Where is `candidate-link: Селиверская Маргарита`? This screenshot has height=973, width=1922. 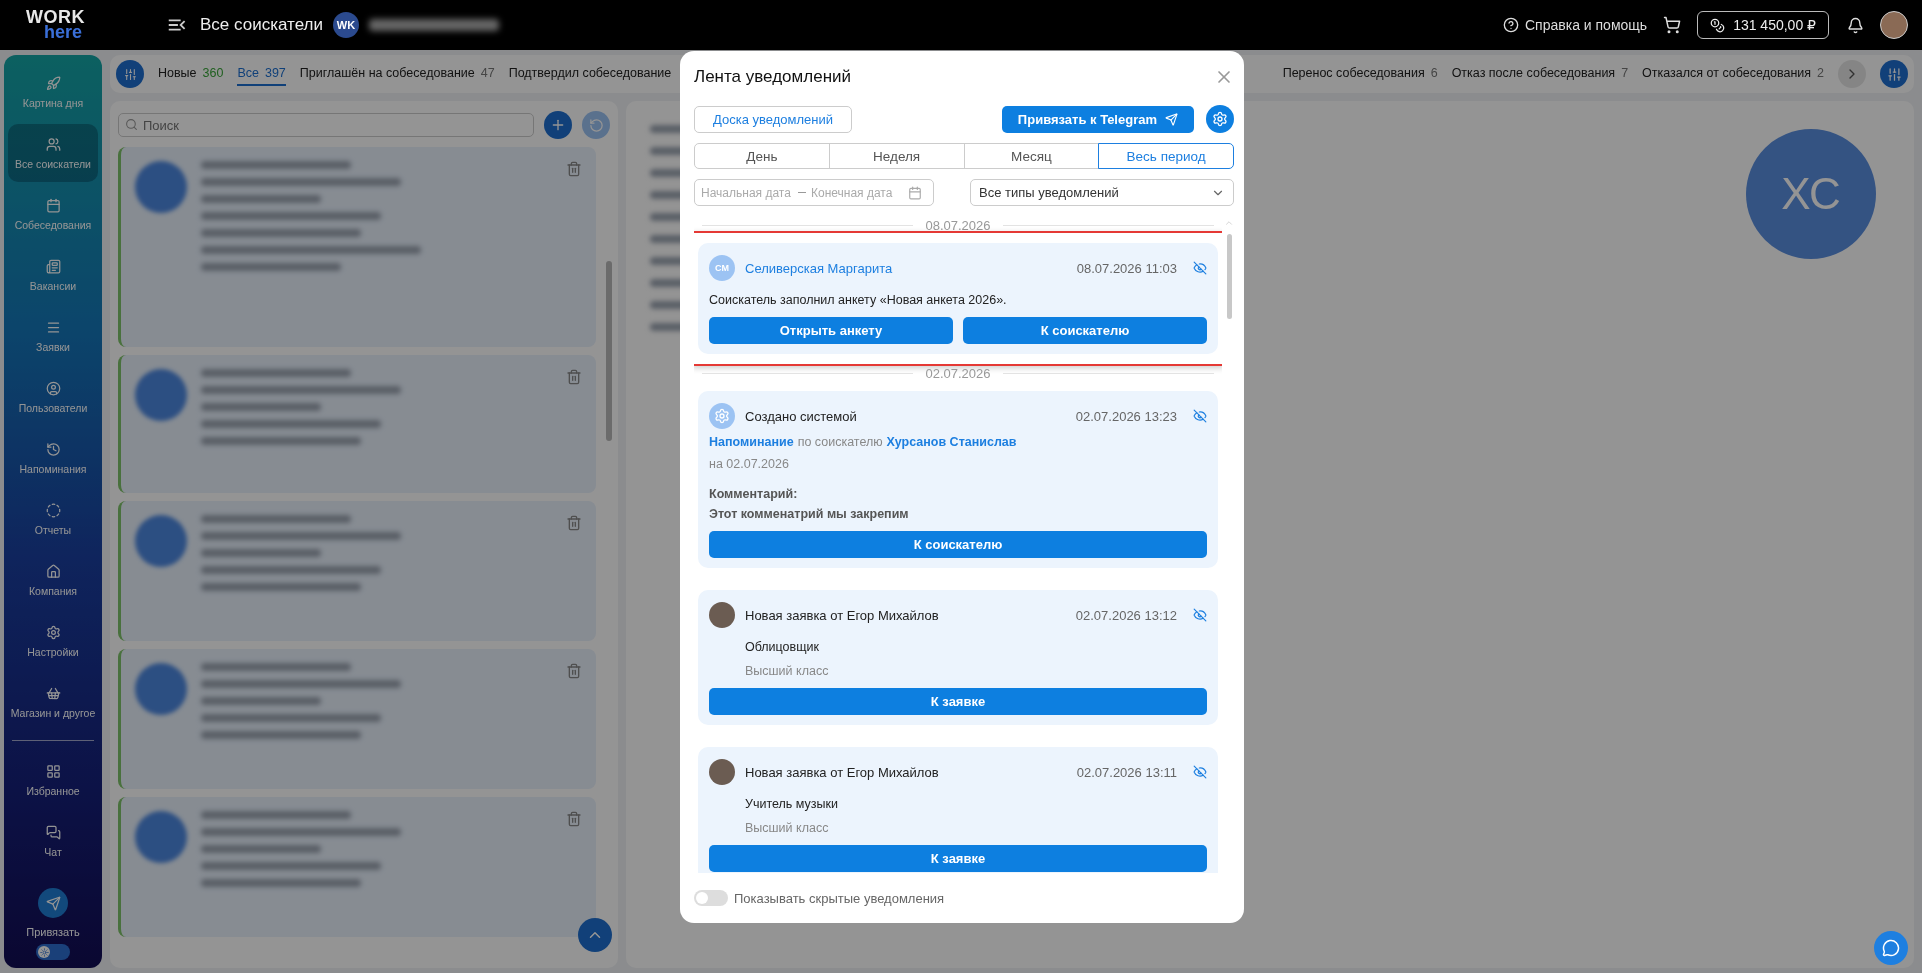 candidate-link: Селиверская Маргарита is located at coordinates (819, 268).